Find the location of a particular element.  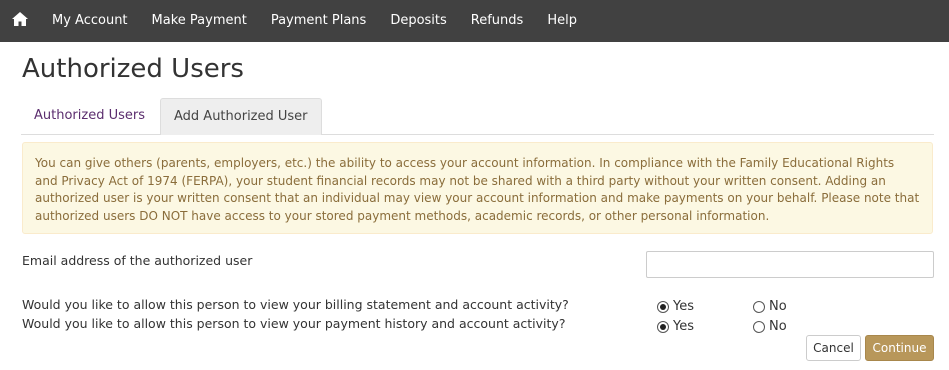

page-title: Authorized Users is located at coordinates (133, 69).